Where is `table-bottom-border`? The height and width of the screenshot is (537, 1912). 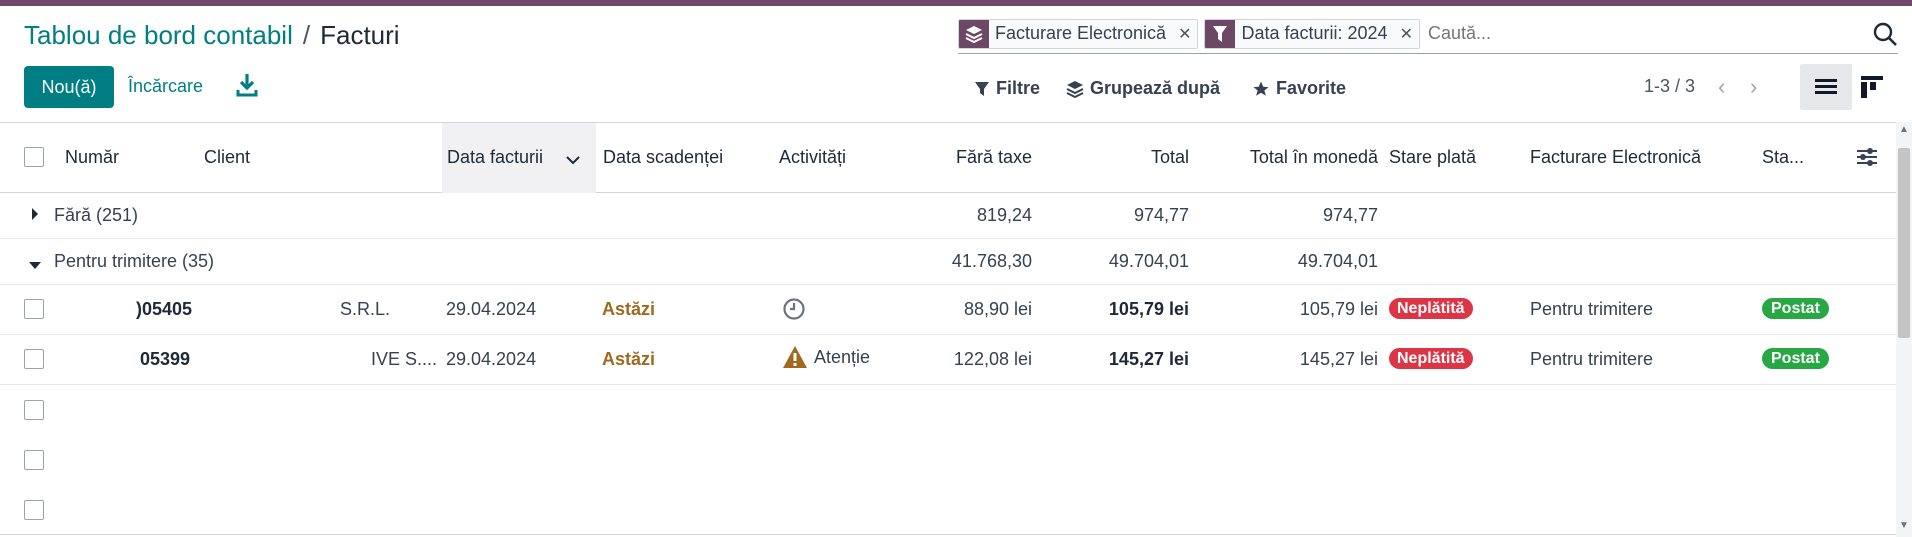 table-bottom-border is located at coordinates (948, 534).